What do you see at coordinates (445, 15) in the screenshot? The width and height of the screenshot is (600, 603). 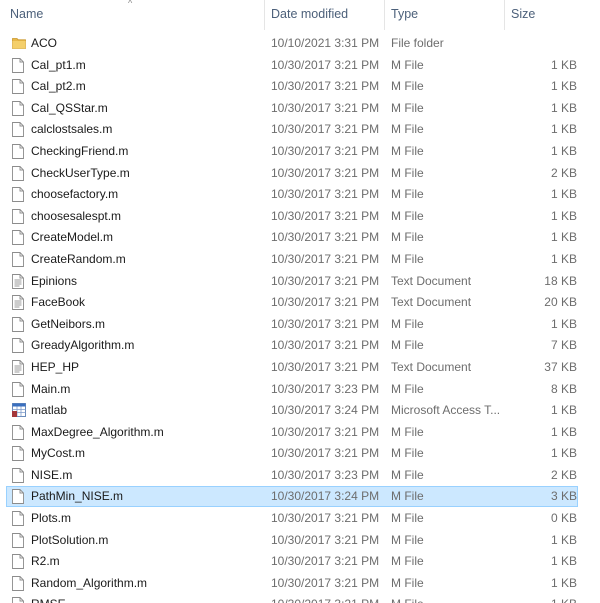 I see `column-header-type: Type` at bounding box center [445, 15].